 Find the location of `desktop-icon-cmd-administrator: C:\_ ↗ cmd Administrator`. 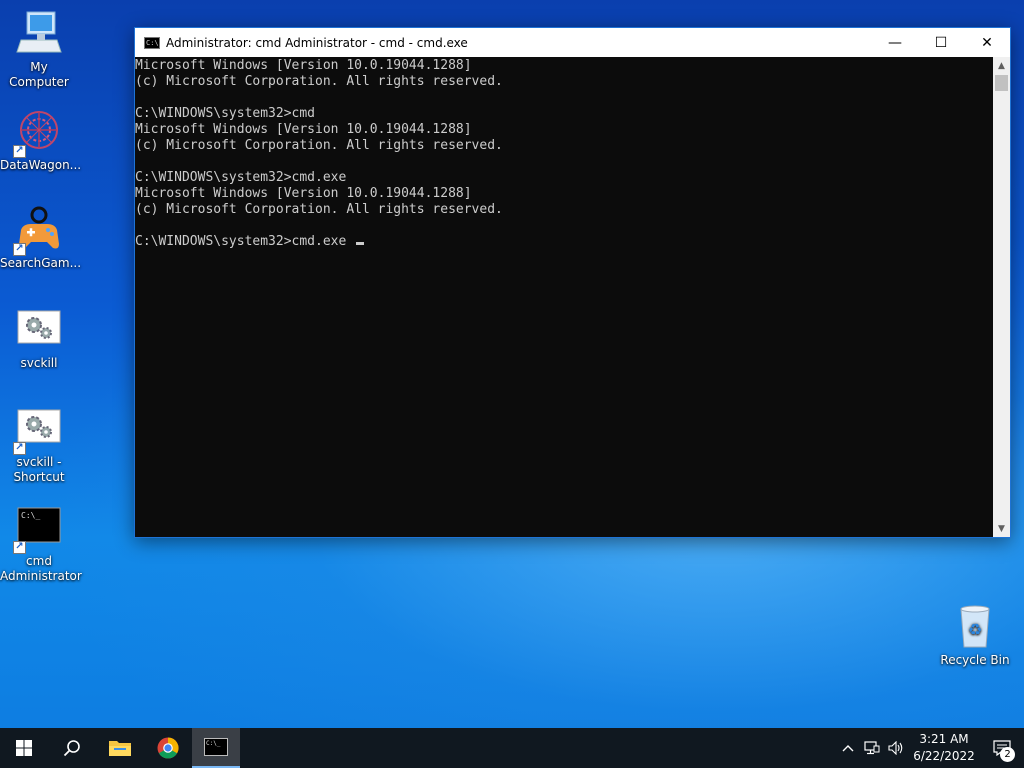

desktop-icon-cmd-administrator: C:\_ ↗ cmd Administrator is located at coordinates (41, 544).